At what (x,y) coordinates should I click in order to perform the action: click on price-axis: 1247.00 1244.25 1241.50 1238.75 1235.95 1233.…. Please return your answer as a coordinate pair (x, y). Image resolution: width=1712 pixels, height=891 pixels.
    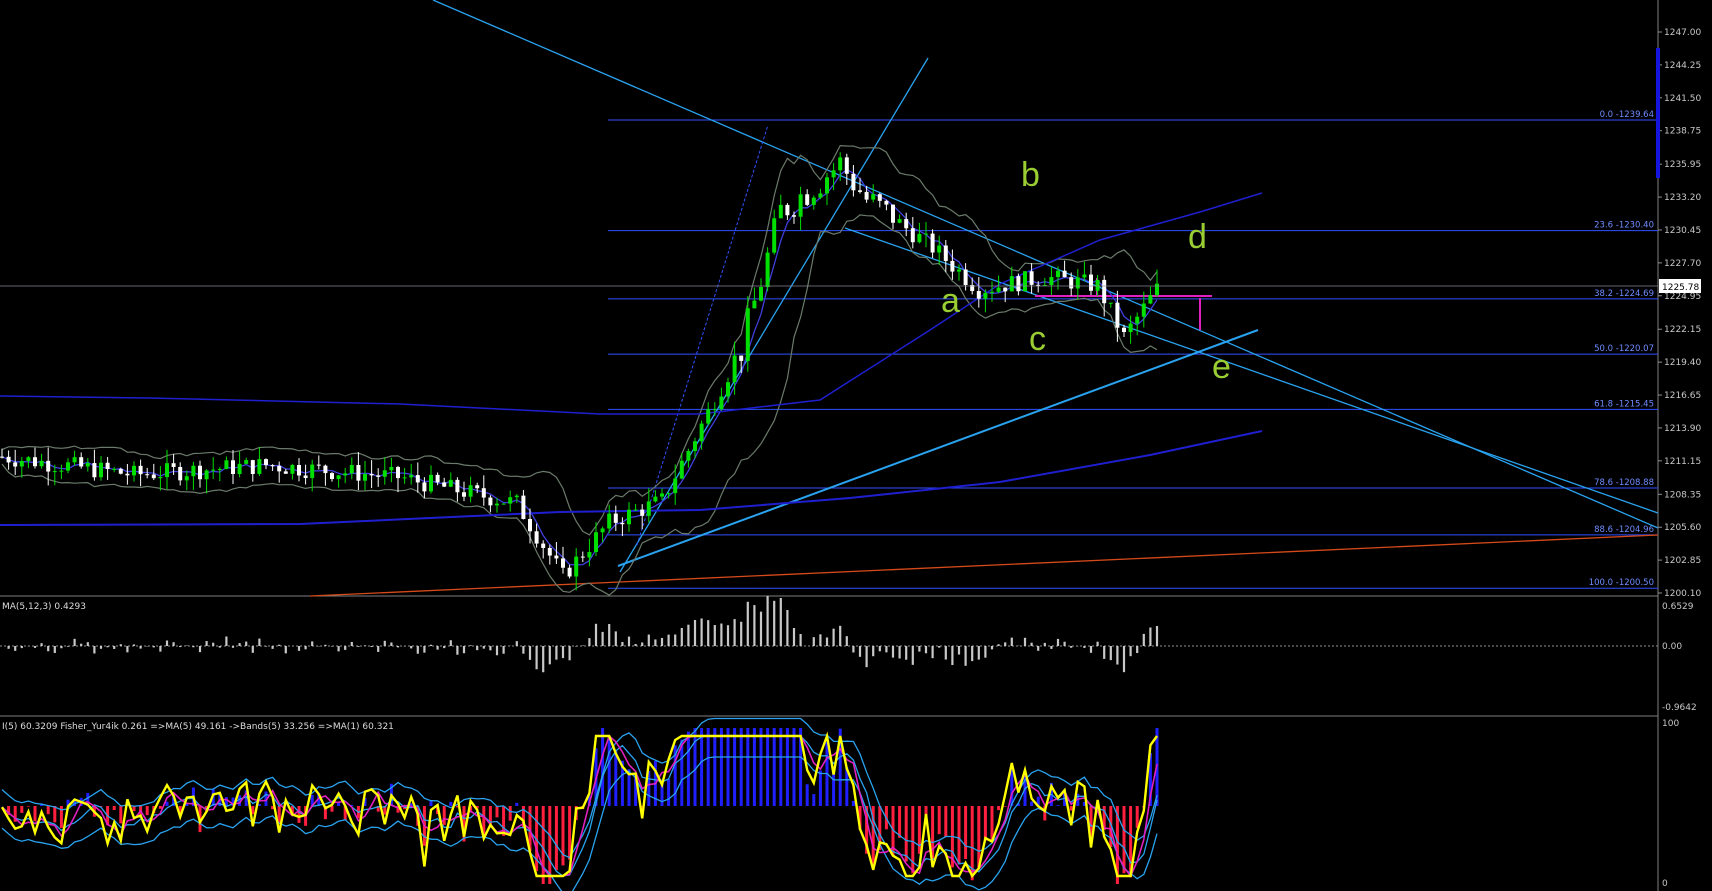
    Looking at the image, I should click on (1679, 313).